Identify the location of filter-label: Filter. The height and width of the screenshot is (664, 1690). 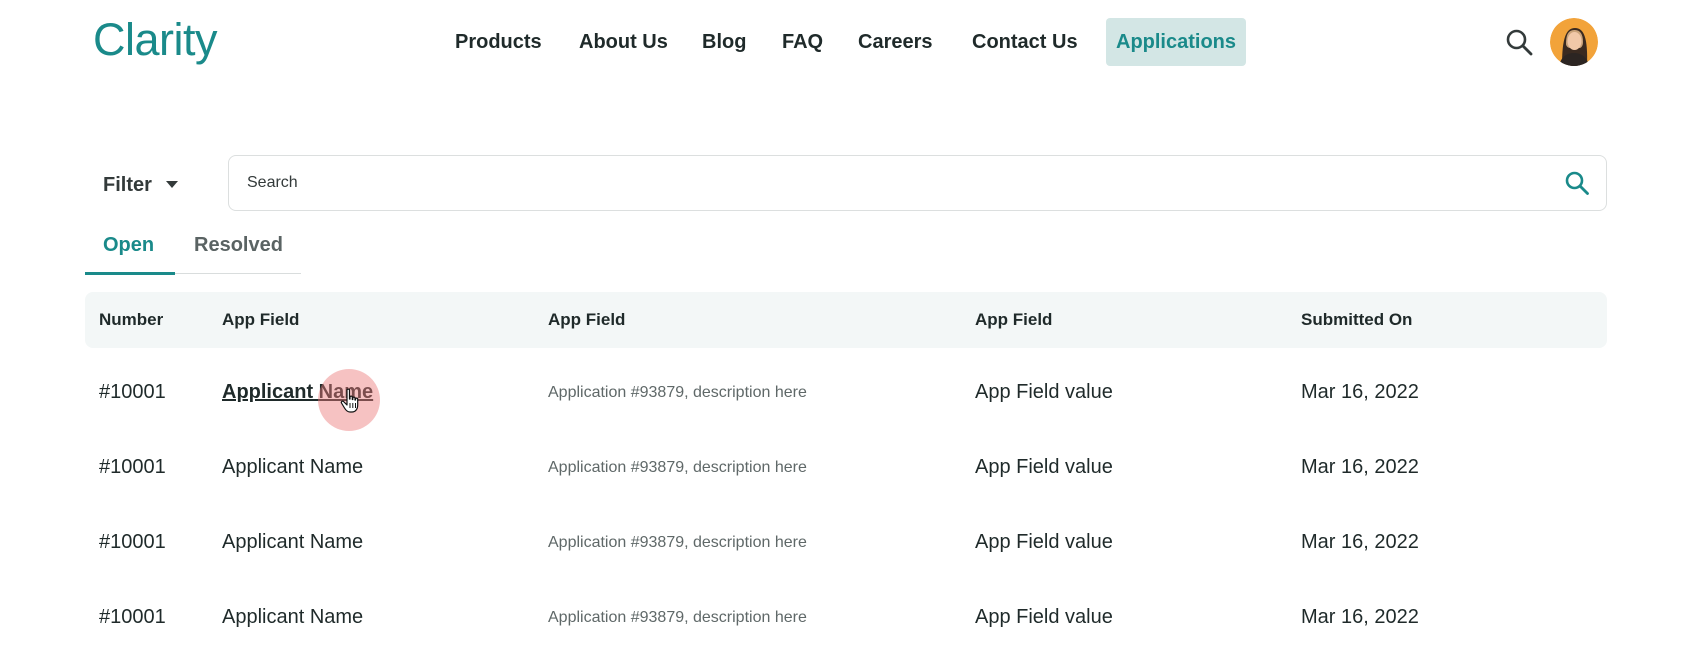
(127, 184).